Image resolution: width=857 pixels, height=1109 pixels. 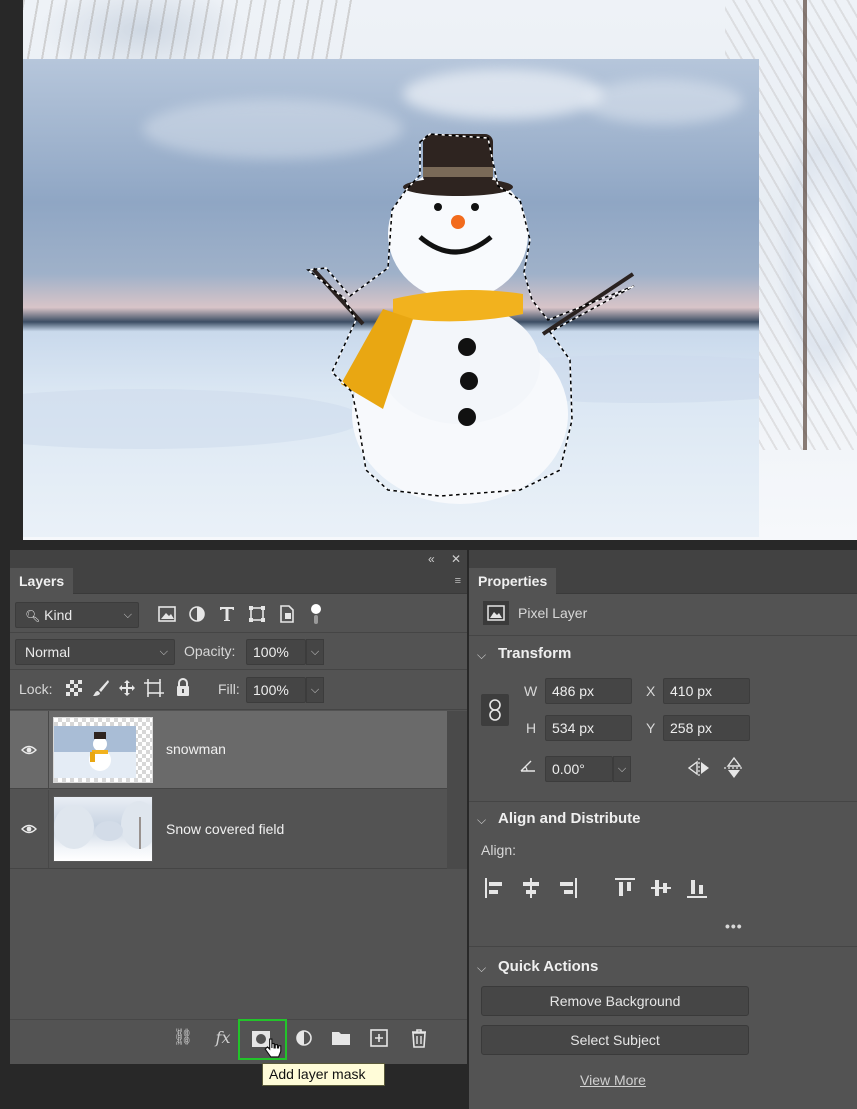 I want to click on lock-label: Lock:, so click(x=36, y=689).